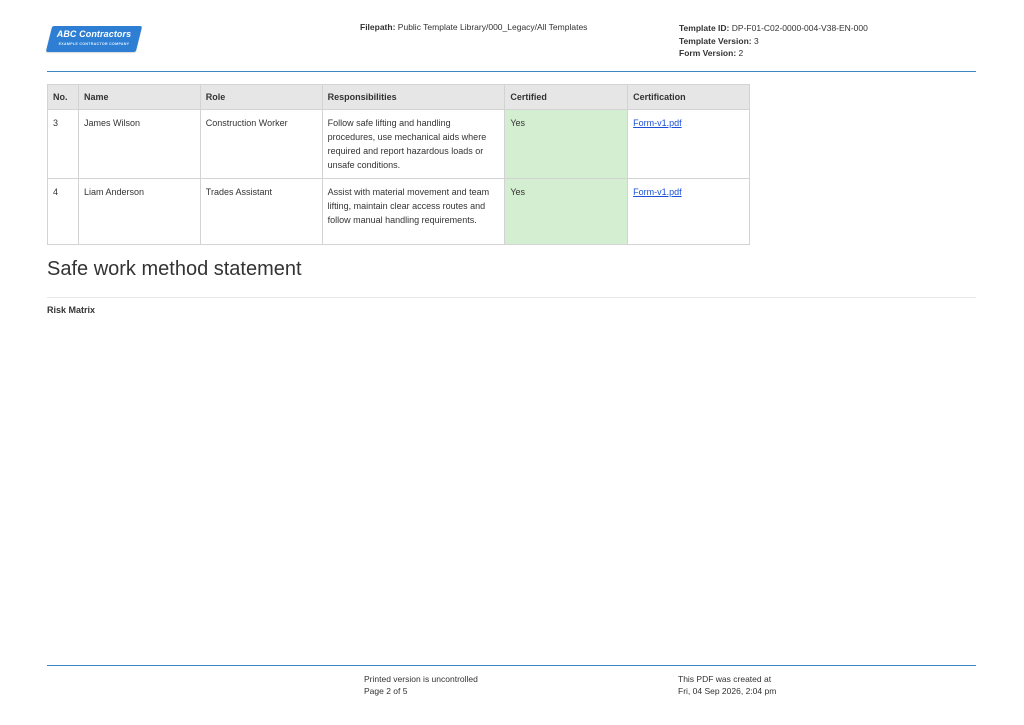 This screenshot has height=725, width=1024. Describe the element at coordinates (378, 27) in the screenshot. I see `filepath-label: Filepath:` at that location.